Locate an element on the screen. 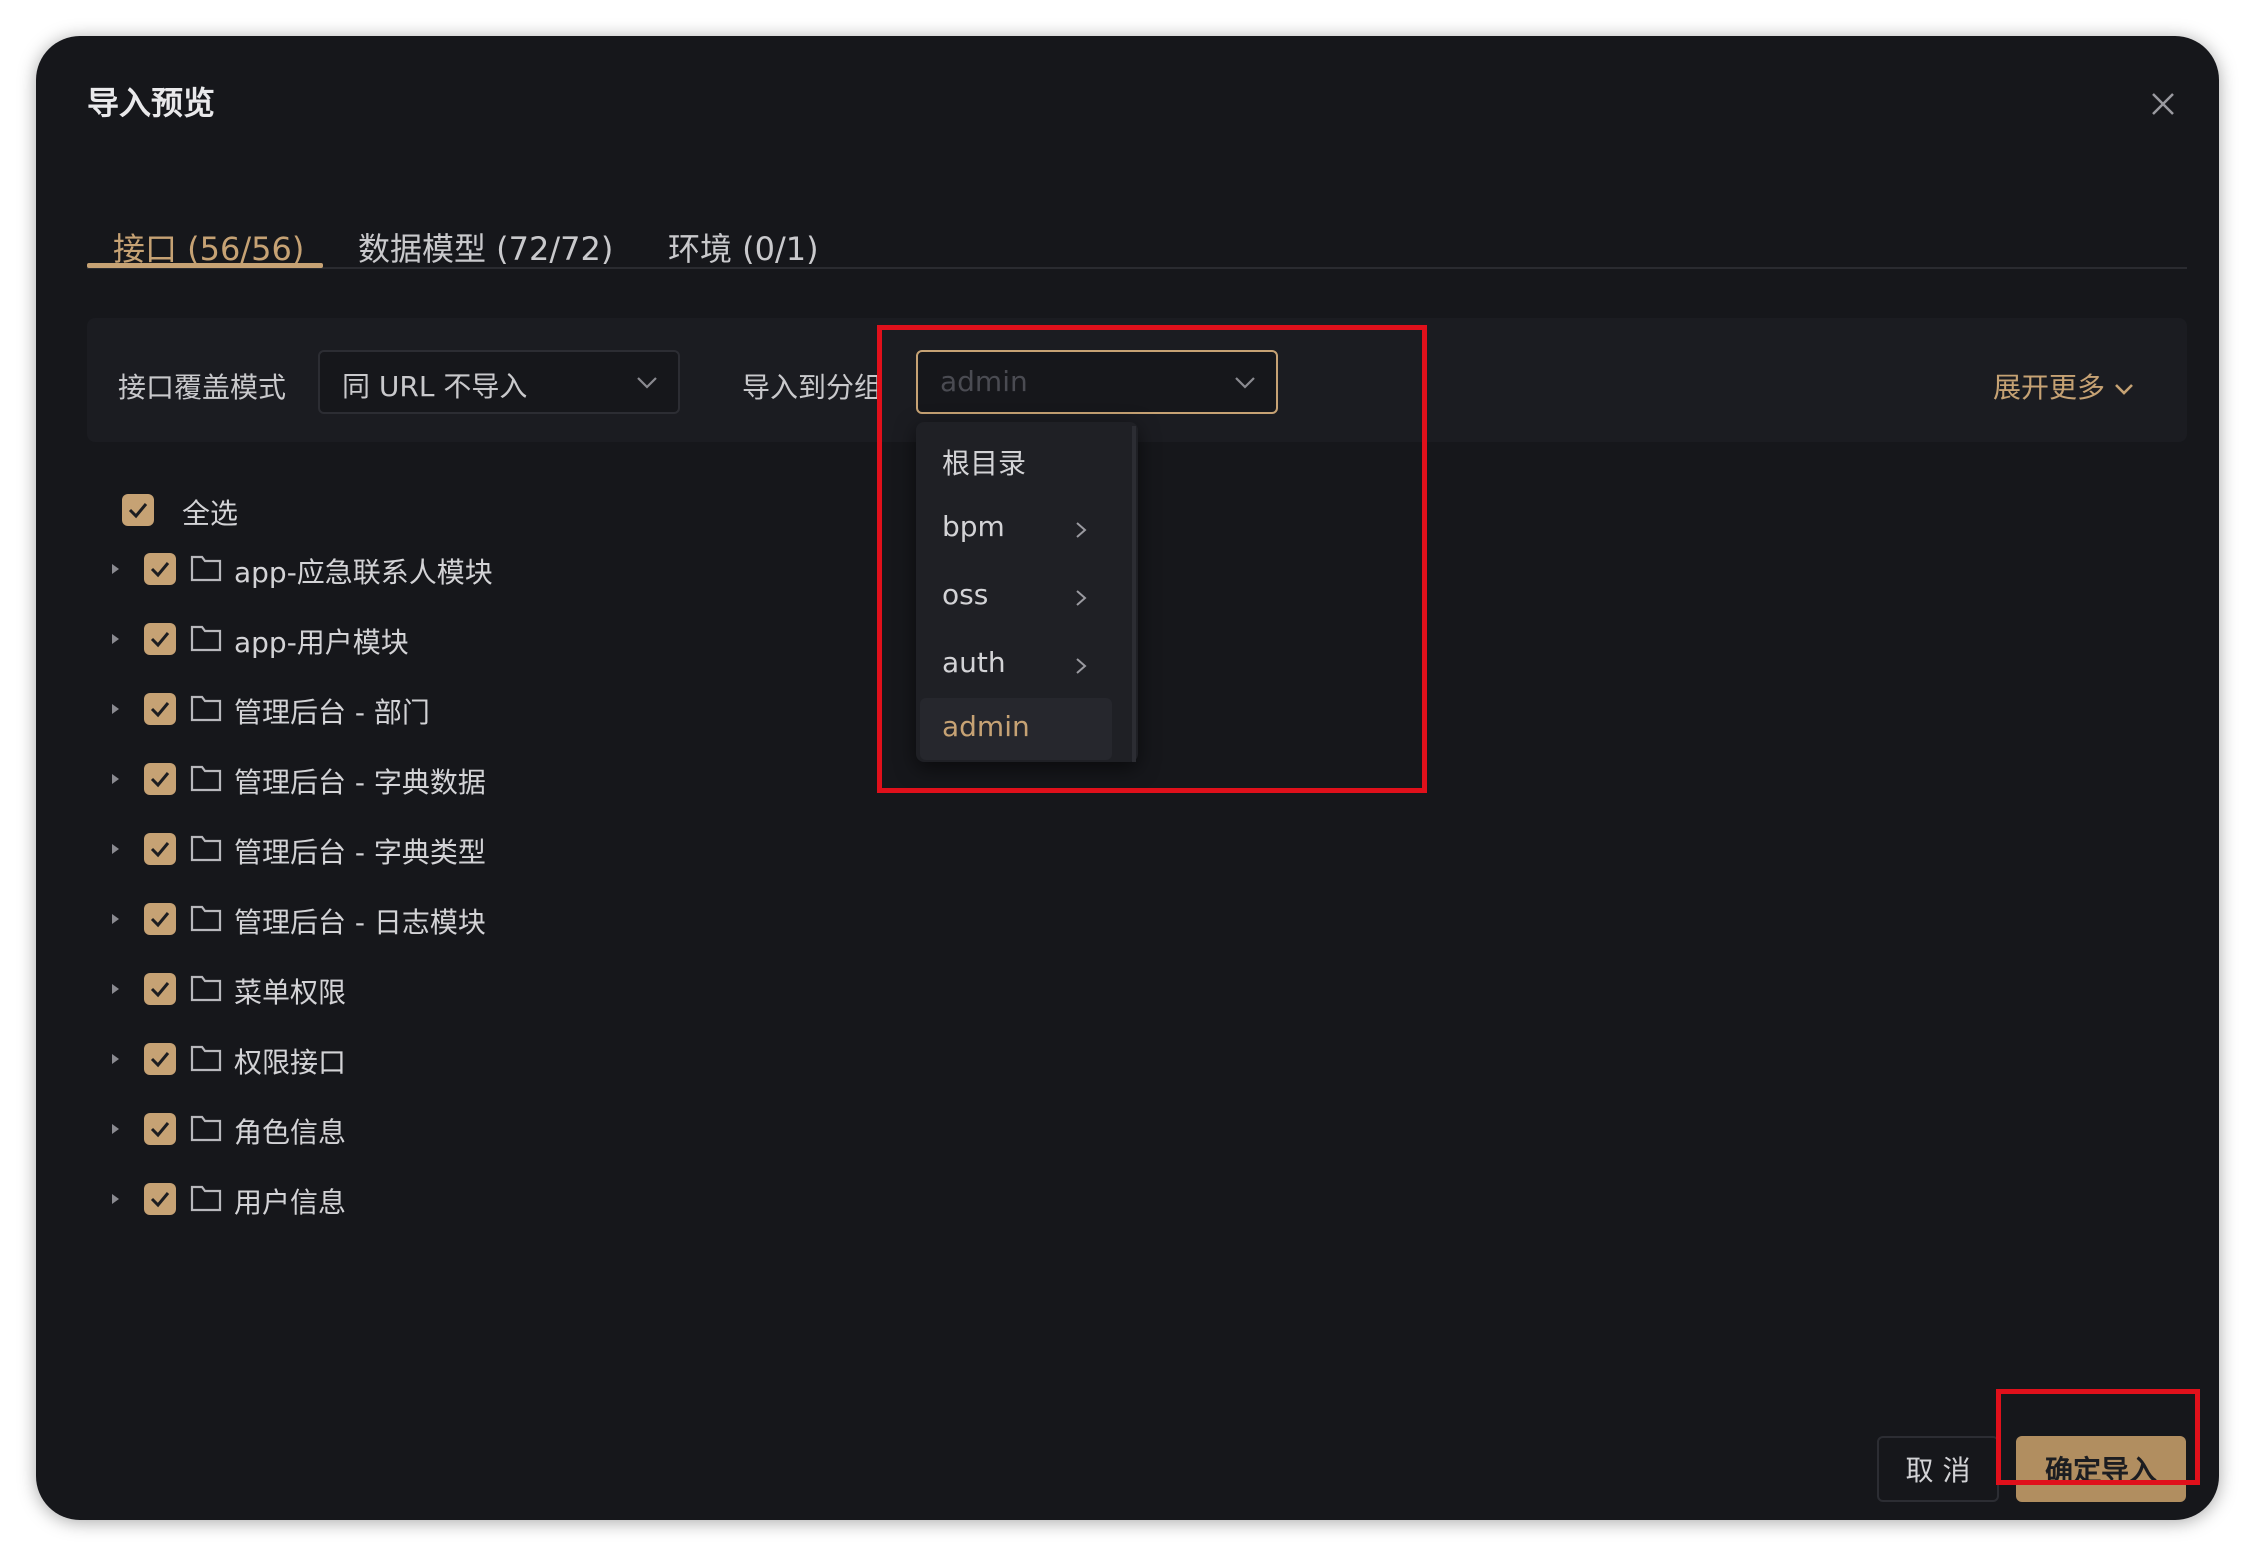 The height and width of the screenshot is (1556, 2256). dropdown-item-auth: auth is located at coordinates (1016, 665).